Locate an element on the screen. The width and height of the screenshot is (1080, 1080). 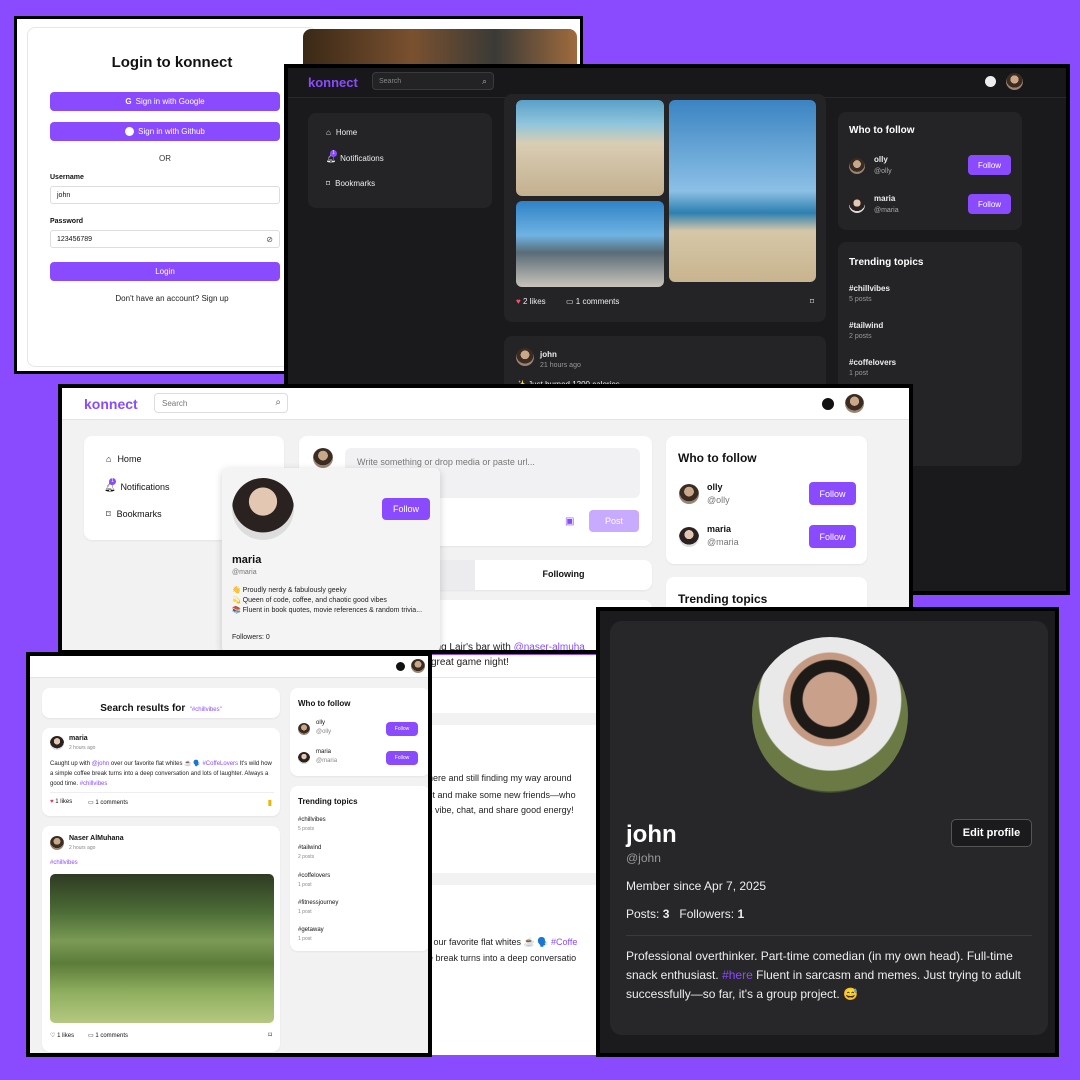
nav-bookmarks-label: Bookmarks is located at coordinates (355, 183).